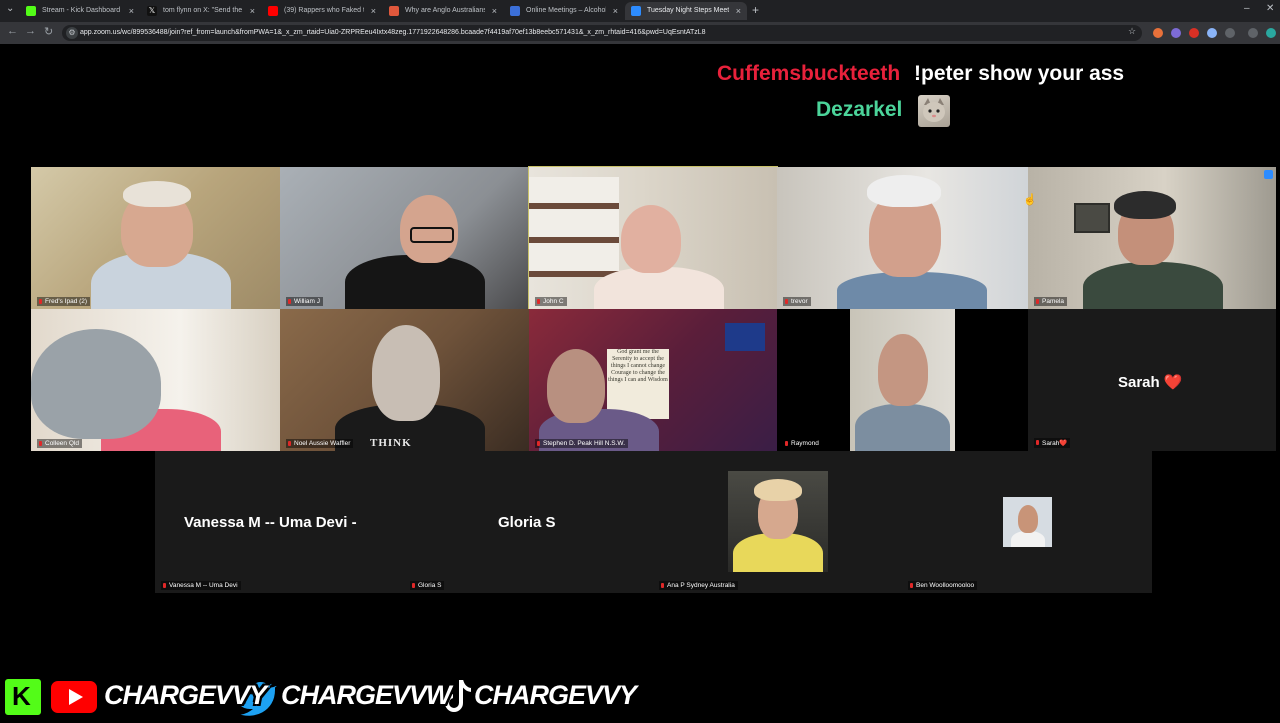 This screenshot has height=723, width=1280. I want to click on tab-title: Tuesday Night Steps Meeti, so click(688, 10).